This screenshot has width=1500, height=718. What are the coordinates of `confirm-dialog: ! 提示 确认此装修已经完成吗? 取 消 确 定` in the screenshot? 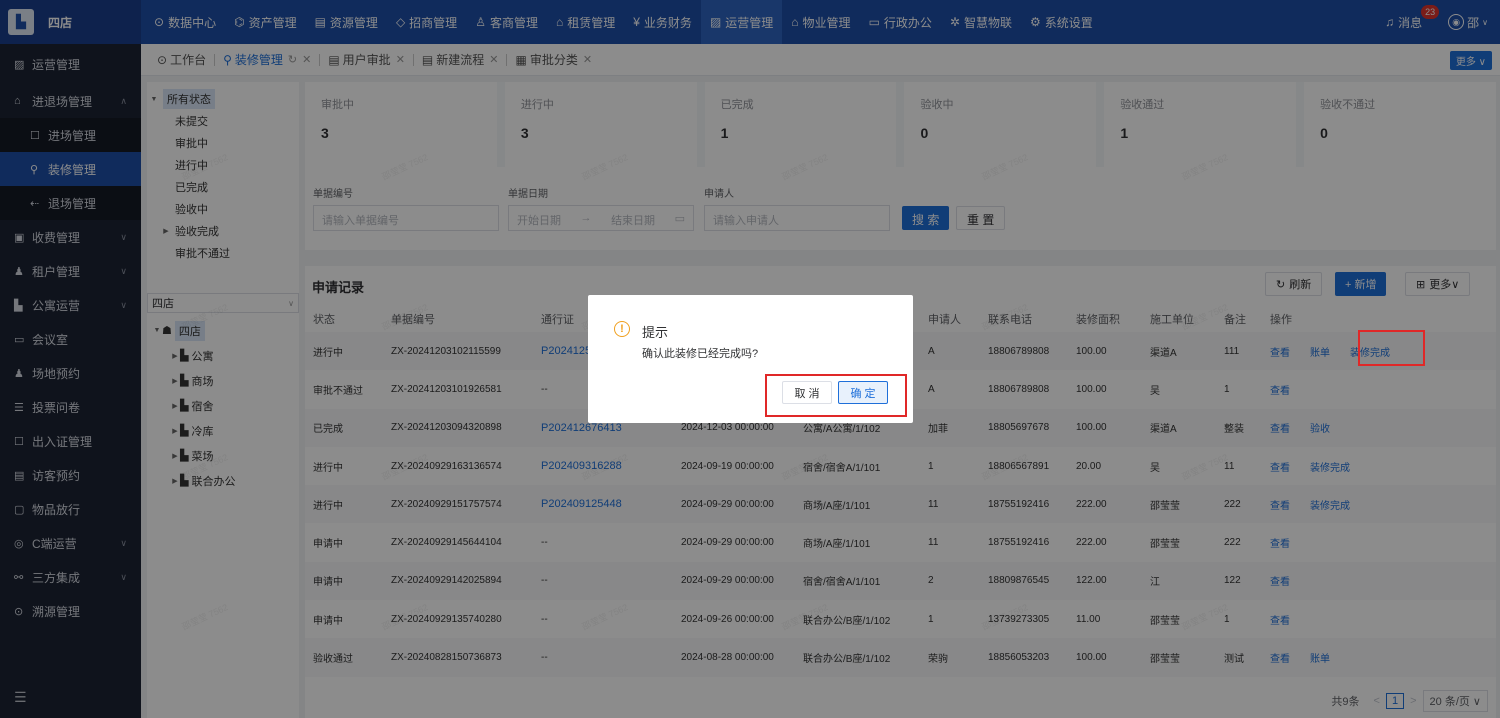 It's located at (750, 359).